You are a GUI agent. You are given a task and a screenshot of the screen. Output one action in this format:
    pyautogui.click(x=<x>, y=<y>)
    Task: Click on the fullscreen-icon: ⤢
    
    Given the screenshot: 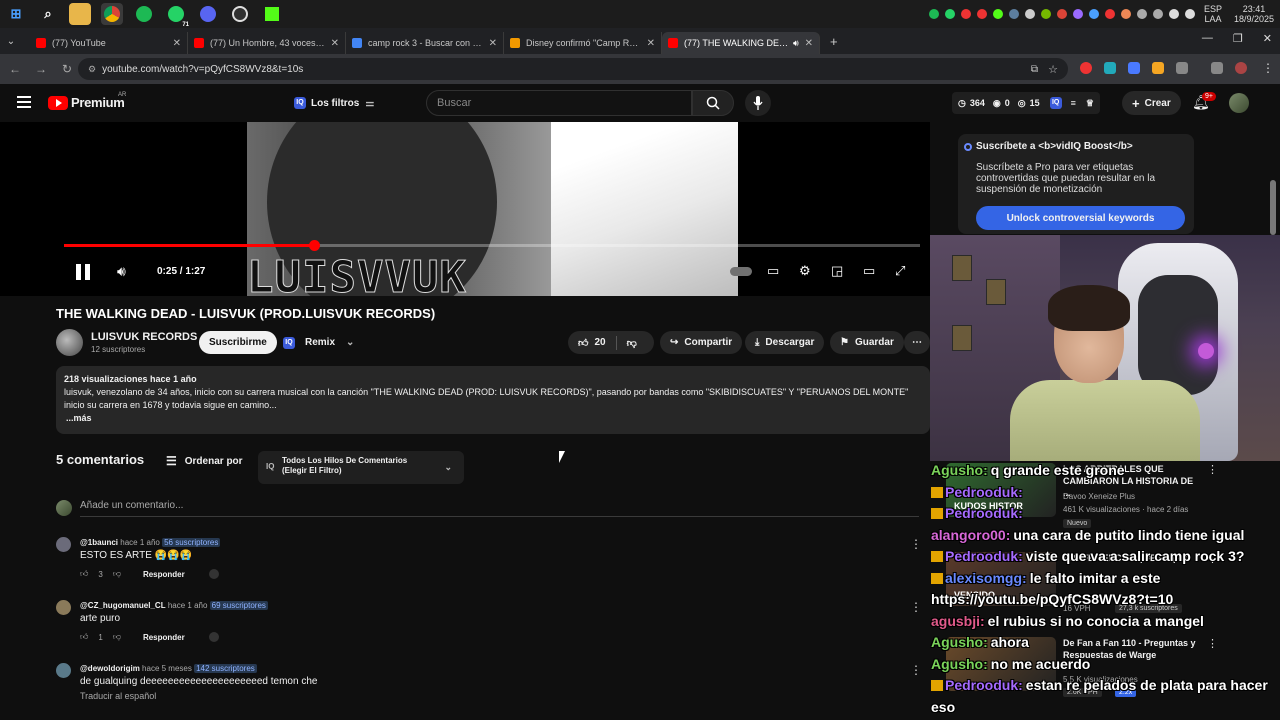 What is the action you would take?
    pyautogui.click(x=900, y=271)
    